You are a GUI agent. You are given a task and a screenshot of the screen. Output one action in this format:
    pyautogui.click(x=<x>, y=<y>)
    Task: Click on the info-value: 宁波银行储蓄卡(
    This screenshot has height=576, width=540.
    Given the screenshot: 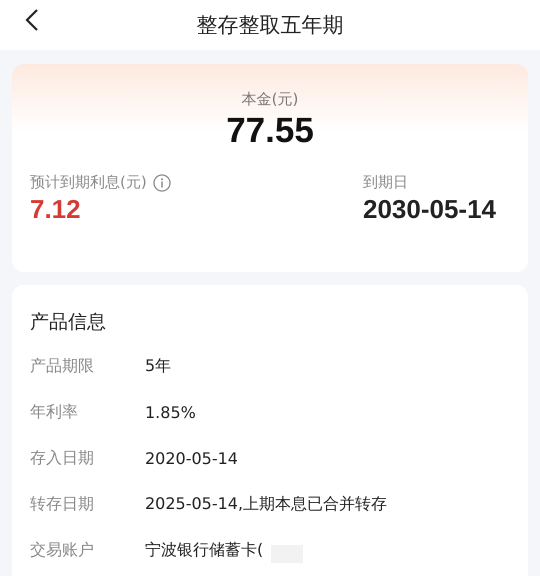 What is the action you would take?
    pyautogui.click(x=204, y=550)
    